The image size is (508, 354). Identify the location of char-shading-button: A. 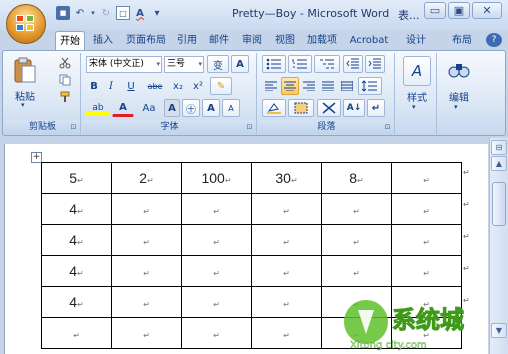
(172, 108).